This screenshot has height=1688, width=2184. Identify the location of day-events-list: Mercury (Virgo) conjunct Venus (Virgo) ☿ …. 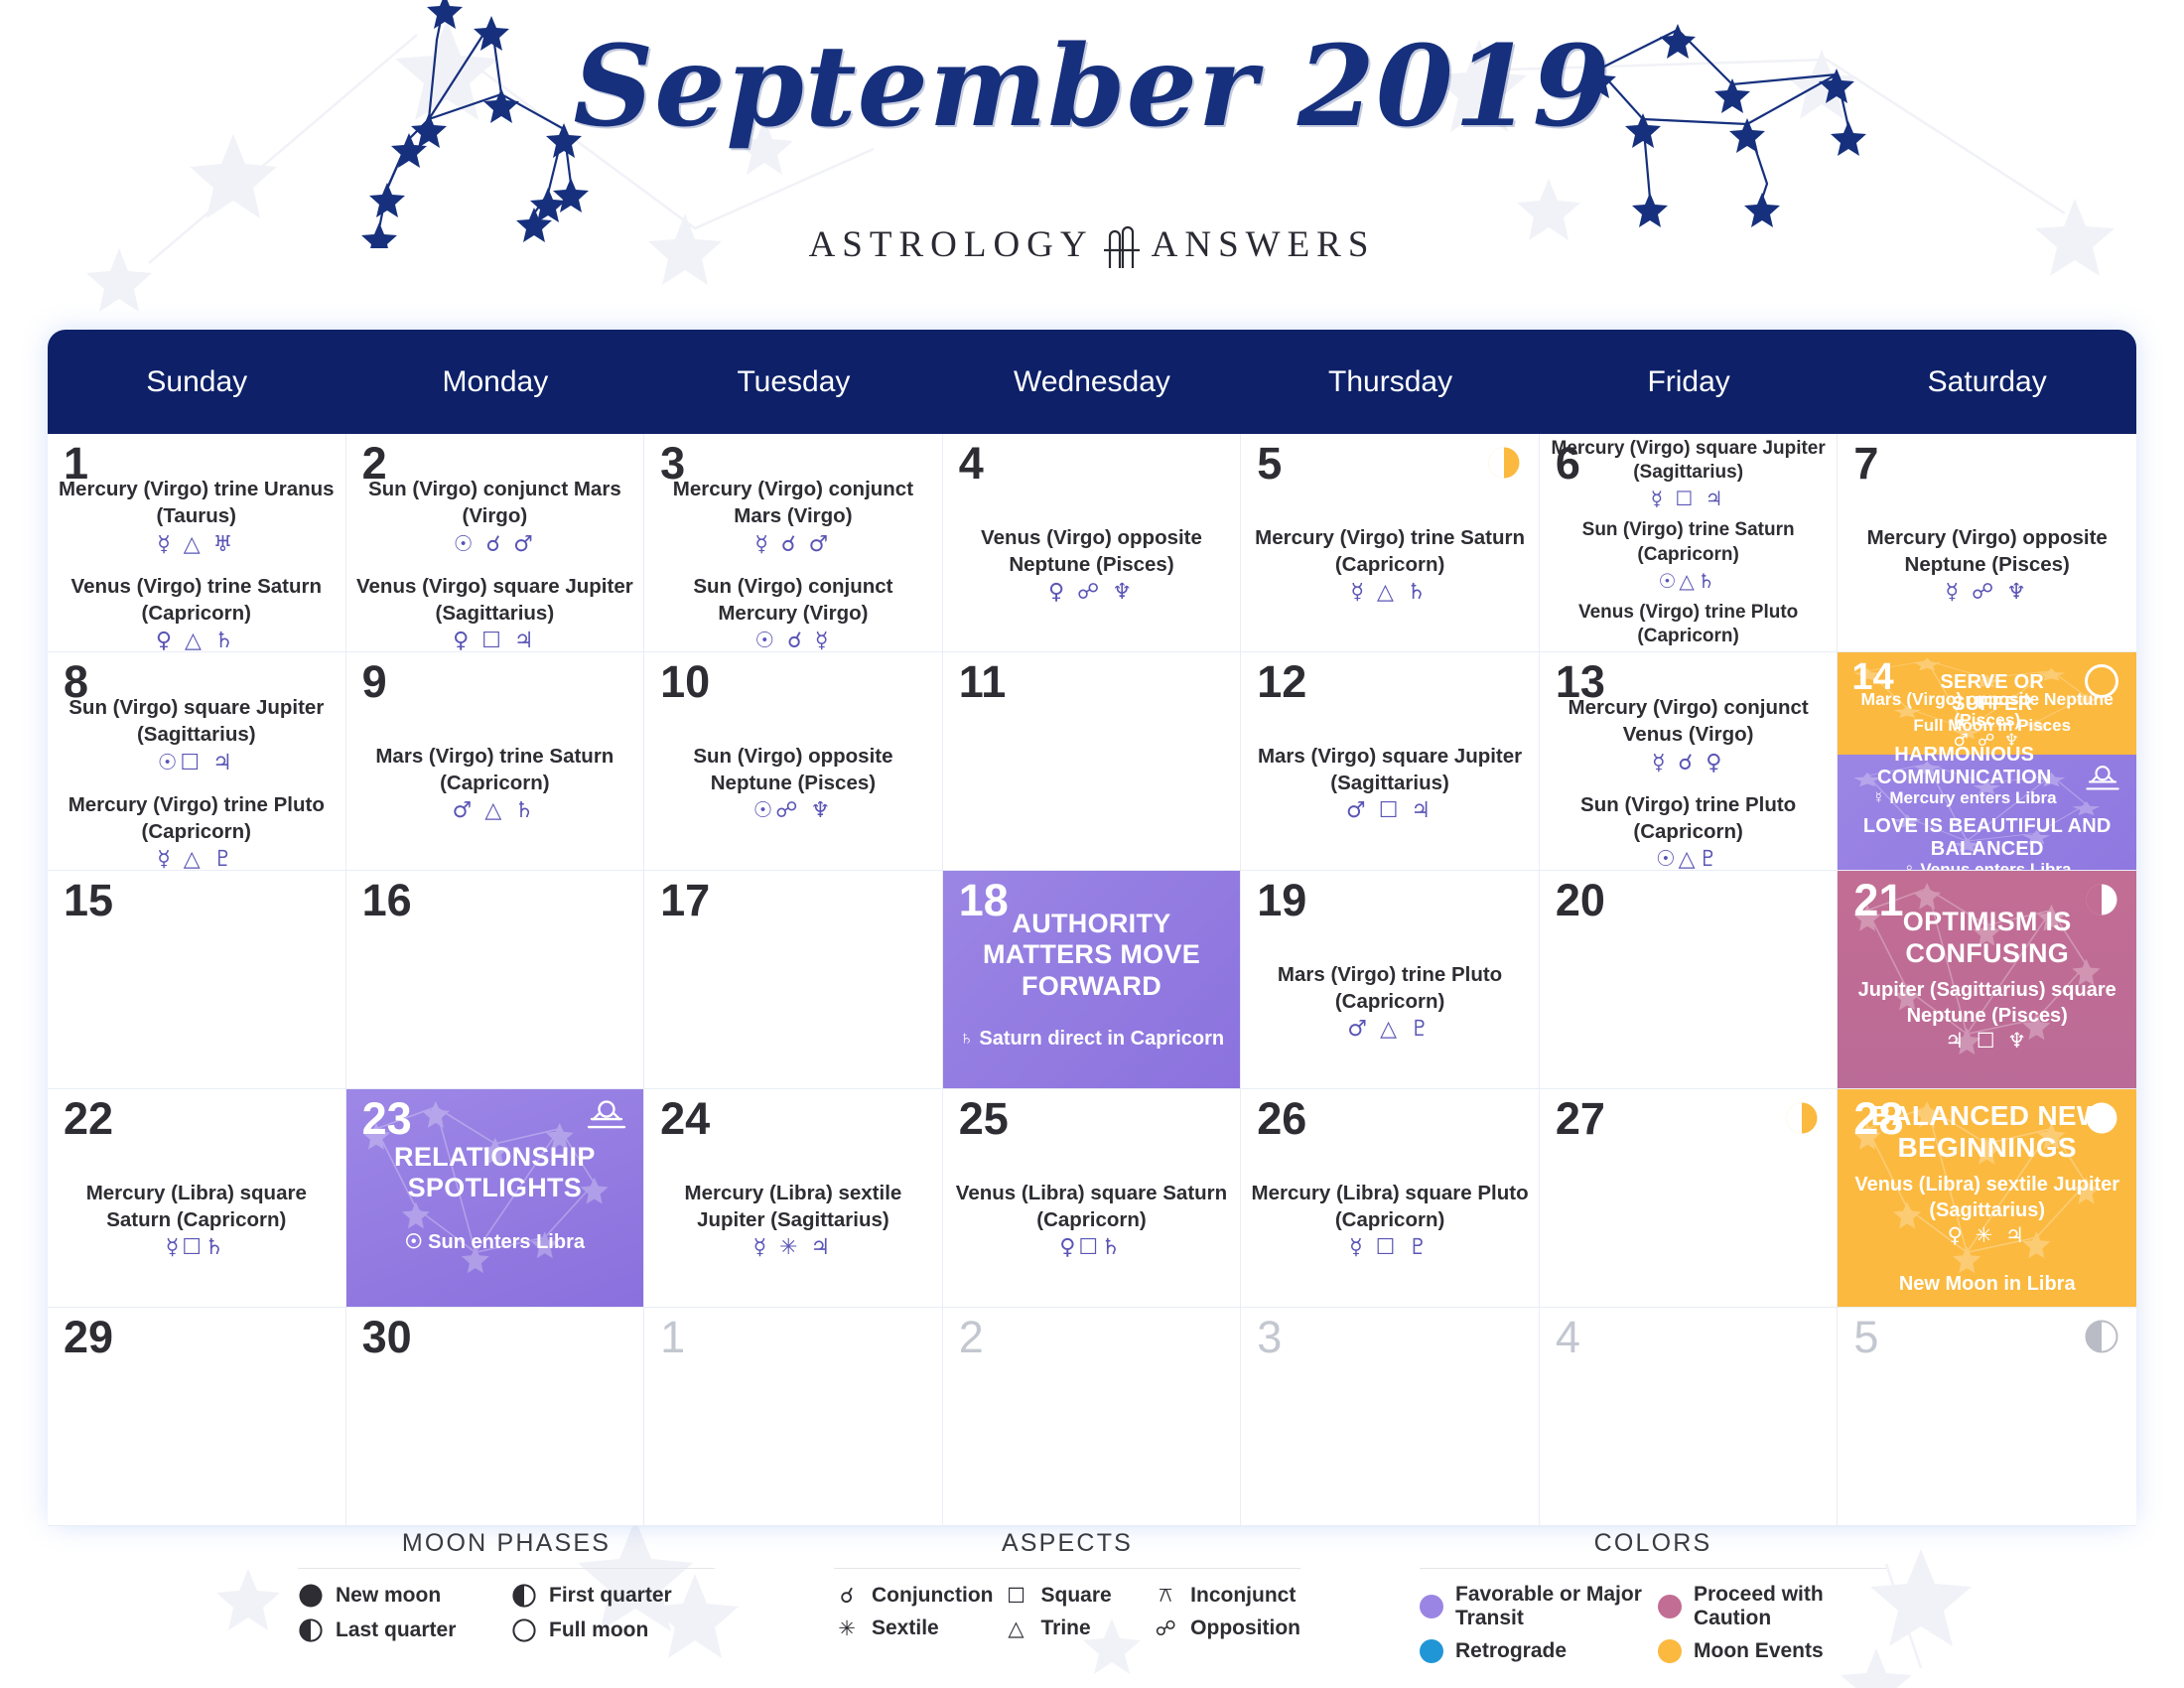
(1689, 783).